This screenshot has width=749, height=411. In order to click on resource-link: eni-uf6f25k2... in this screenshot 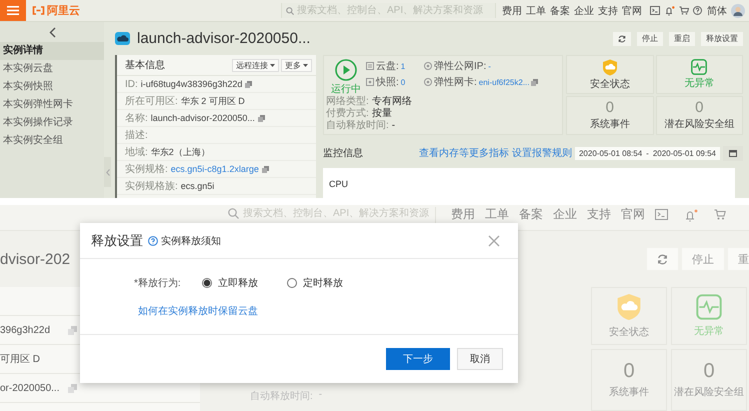, I will do `click(504, 82)`.